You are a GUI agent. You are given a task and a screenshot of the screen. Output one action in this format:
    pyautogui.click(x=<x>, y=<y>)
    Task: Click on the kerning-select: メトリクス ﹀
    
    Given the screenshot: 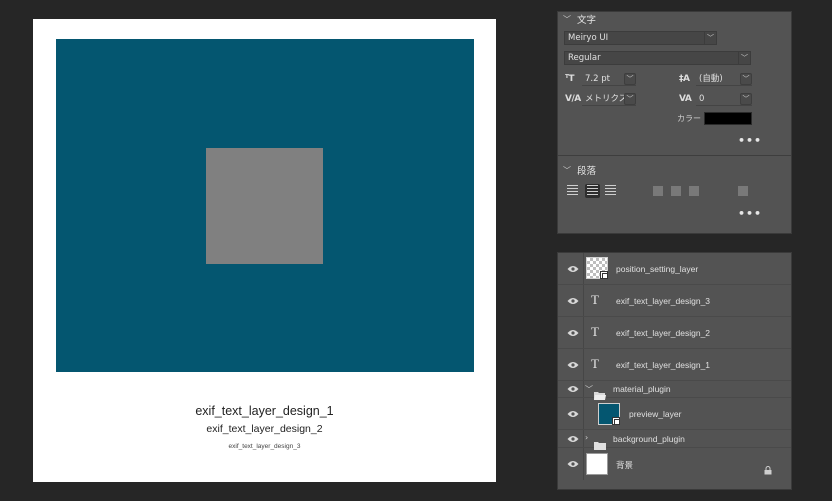 What is the action you would take?
    pyautogui.click(x=609, y=99)
    